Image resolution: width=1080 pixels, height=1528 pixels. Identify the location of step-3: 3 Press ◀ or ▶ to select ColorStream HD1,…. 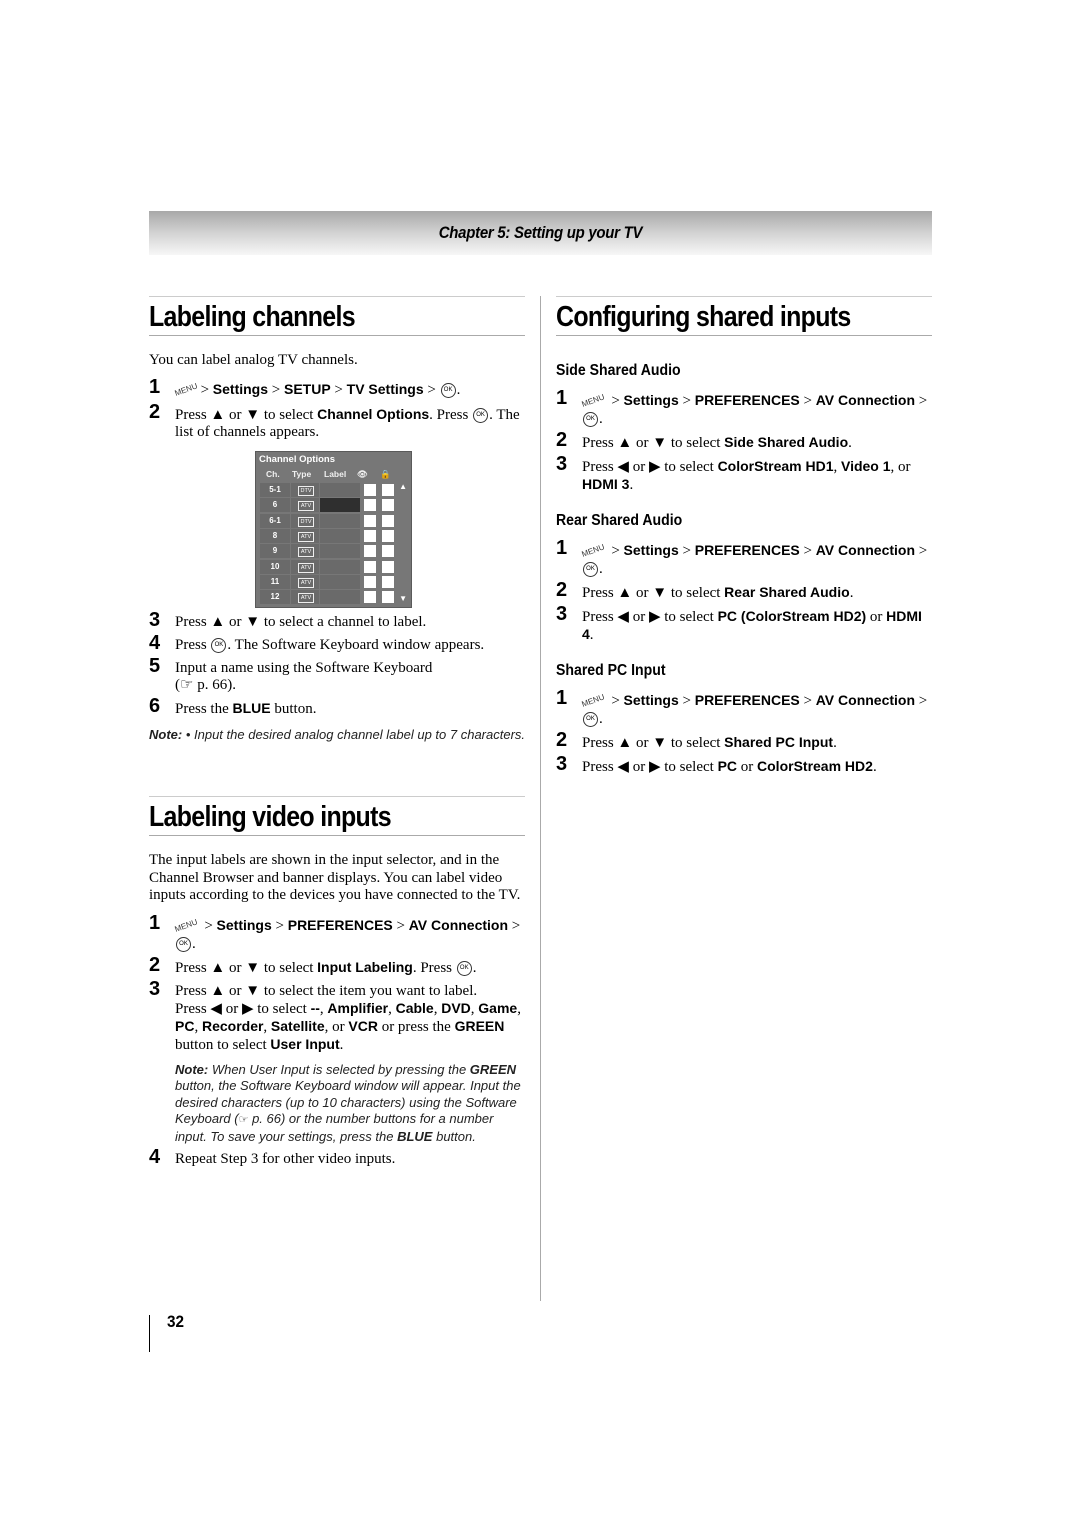
(744, 473).